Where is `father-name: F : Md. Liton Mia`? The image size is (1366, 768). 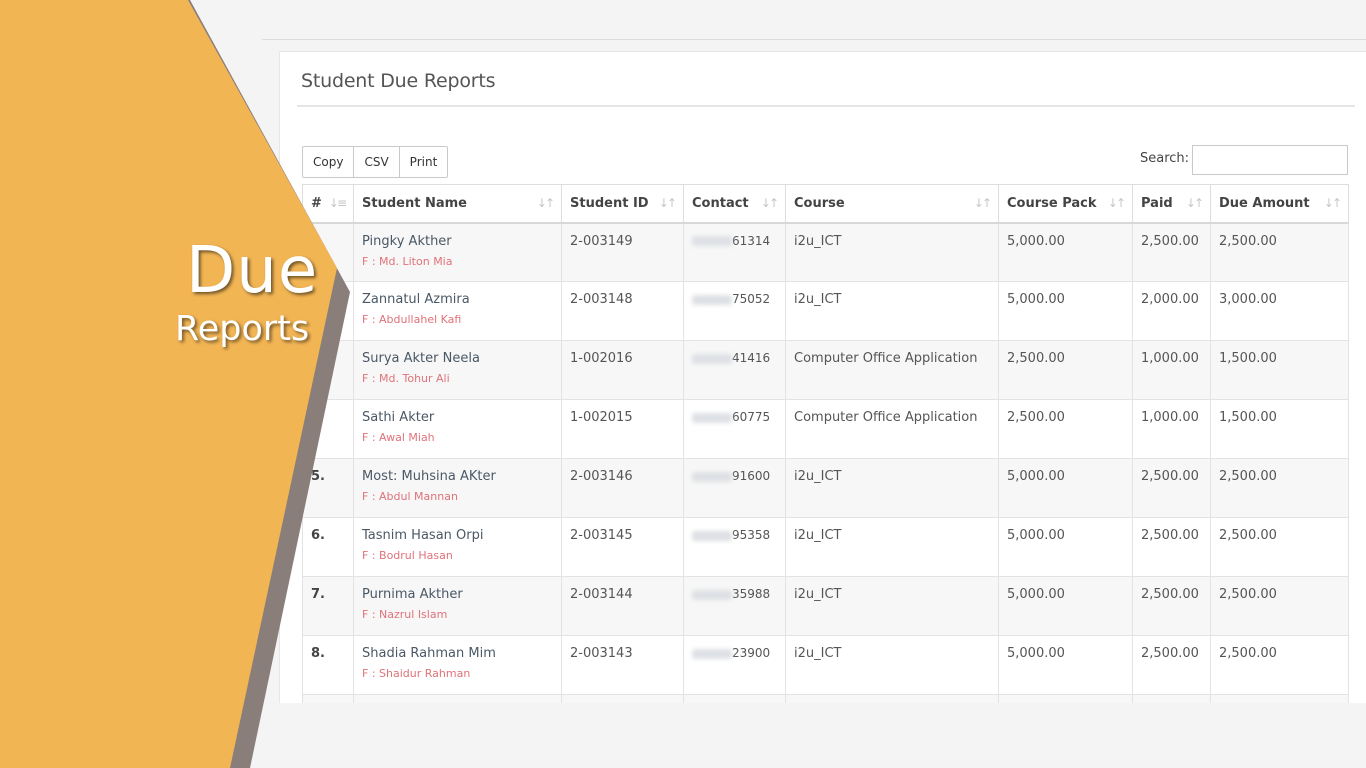
father-name: F : Md. Liton Mia is located at coordinates (407, 261).